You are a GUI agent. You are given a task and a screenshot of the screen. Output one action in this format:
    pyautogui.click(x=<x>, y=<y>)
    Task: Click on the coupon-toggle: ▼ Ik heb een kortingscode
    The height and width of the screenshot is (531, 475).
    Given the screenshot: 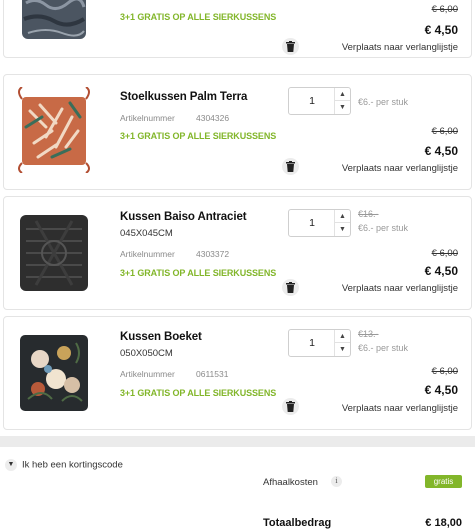 What is the action you would take?
    pyautogui.click(x=64, y=465)
    